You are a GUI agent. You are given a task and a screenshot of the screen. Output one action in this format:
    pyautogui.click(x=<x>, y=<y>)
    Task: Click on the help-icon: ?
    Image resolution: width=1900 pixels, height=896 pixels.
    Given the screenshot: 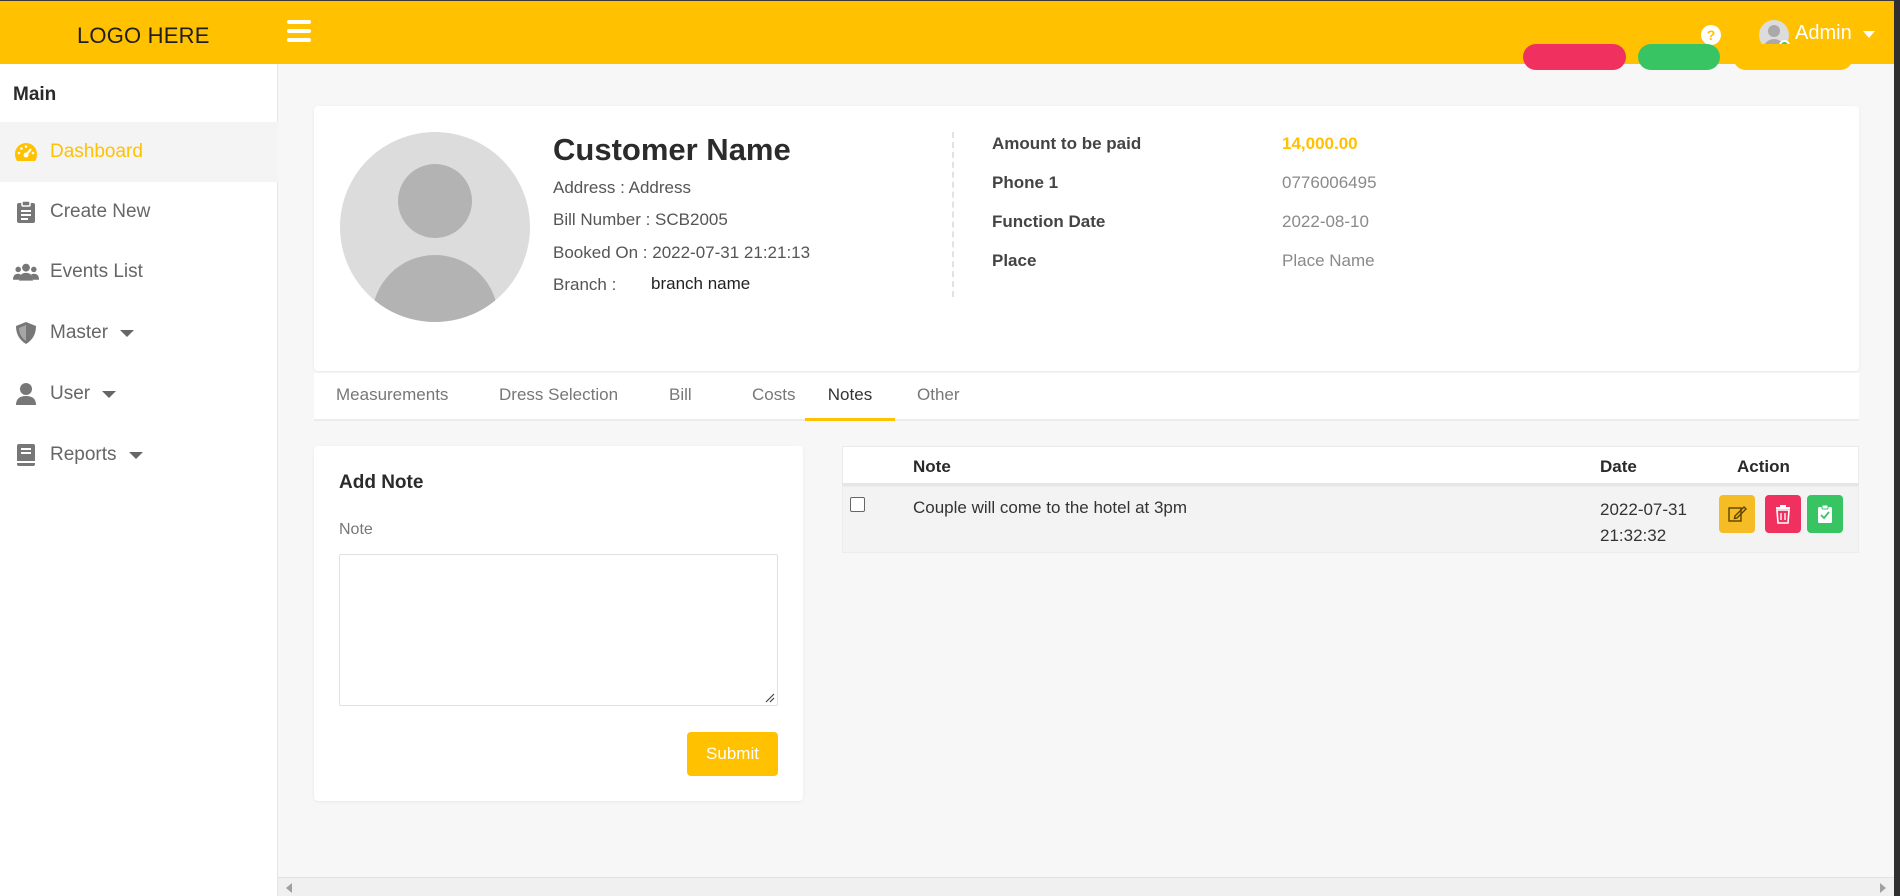 What is the action you would take?
    pyautogui.click(x=1711, y=35)
    